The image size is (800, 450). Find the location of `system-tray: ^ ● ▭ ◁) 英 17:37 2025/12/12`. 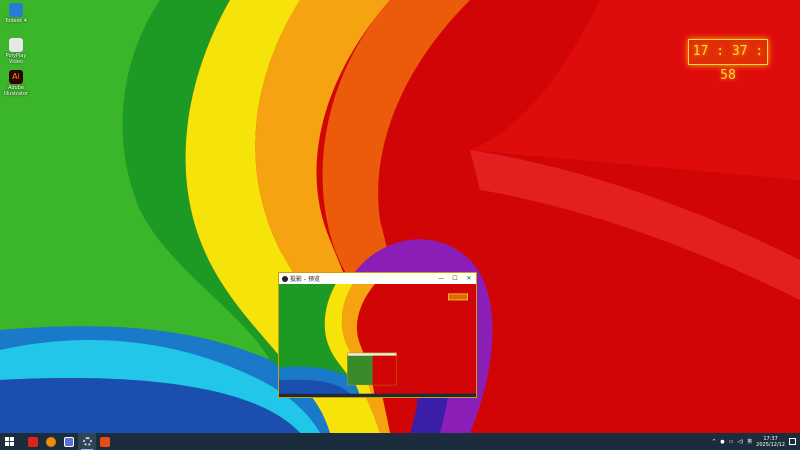

system-tray: ^ ● ▭ ◁) 英 17:37 2025/12/12 is located at coordinates (756, 441).